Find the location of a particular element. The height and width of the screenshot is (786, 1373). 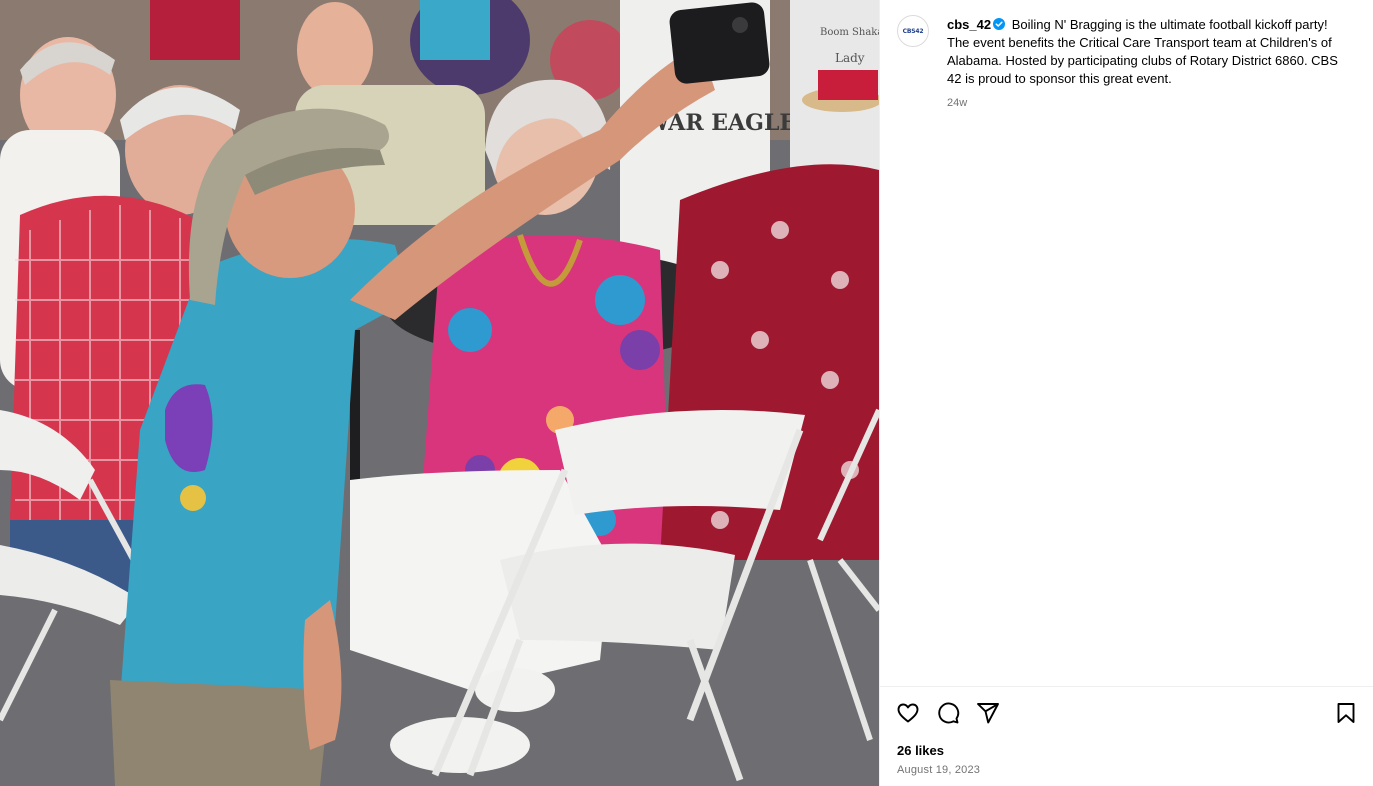

bookmark-icon is located at coordinates (1346, 713).